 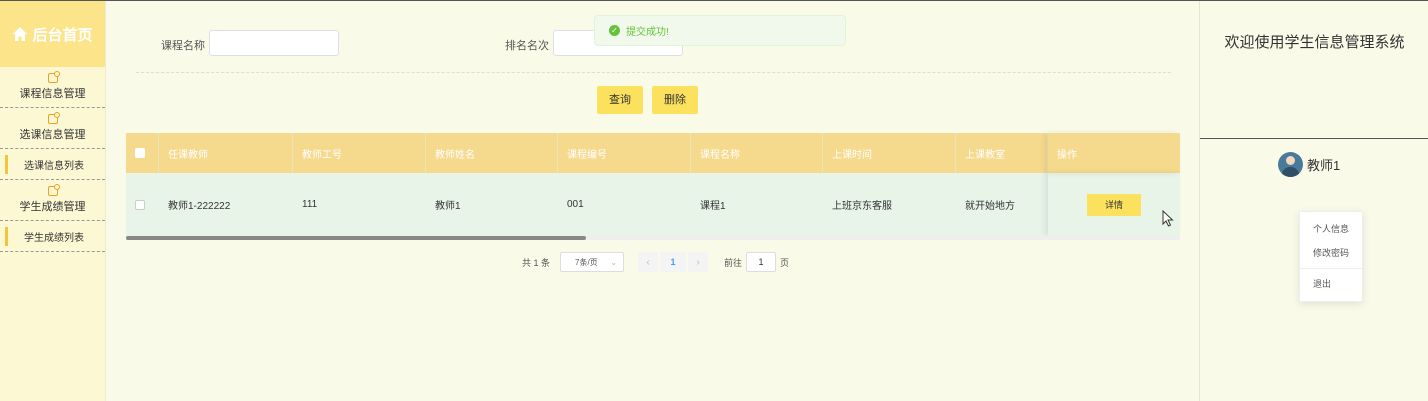 What do you see at coordinates (274, 43) in the screenshot?
I see `course-name-input` at bounding box center [274, 43].